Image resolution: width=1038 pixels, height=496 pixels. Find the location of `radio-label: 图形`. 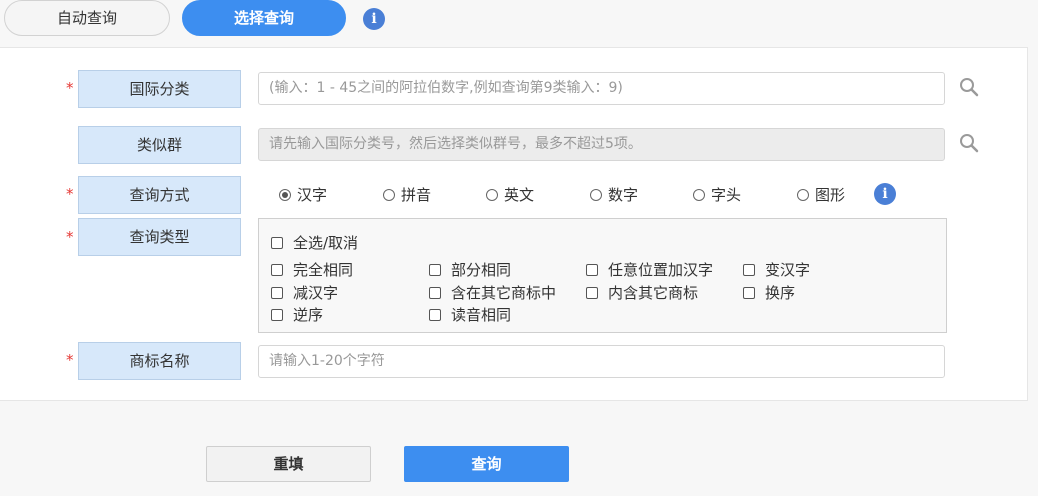

radio-label: 图形 is located at coordinates (830, 195).